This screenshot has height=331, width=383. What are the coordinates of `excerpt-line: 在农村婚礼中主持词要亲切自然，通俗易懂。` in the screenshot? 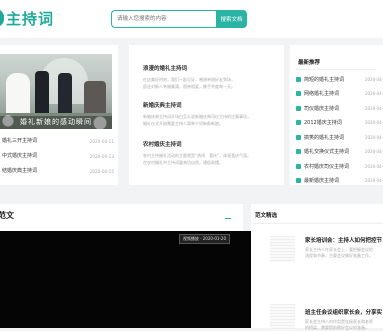 It's located at (183, 162).